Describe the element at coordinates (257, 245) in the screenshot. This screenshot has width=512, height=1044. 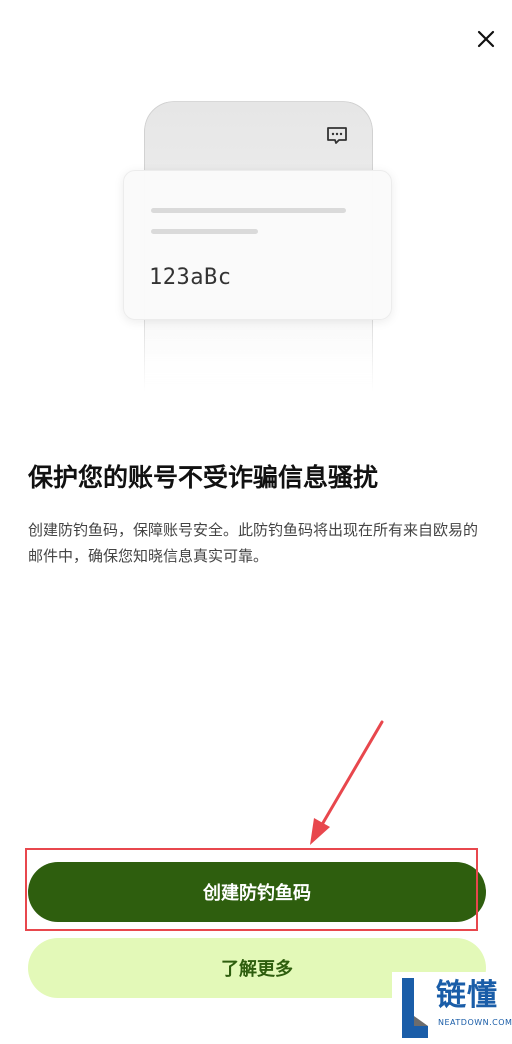
I see `anti-phishing-code-card: 123aBc` at that location.